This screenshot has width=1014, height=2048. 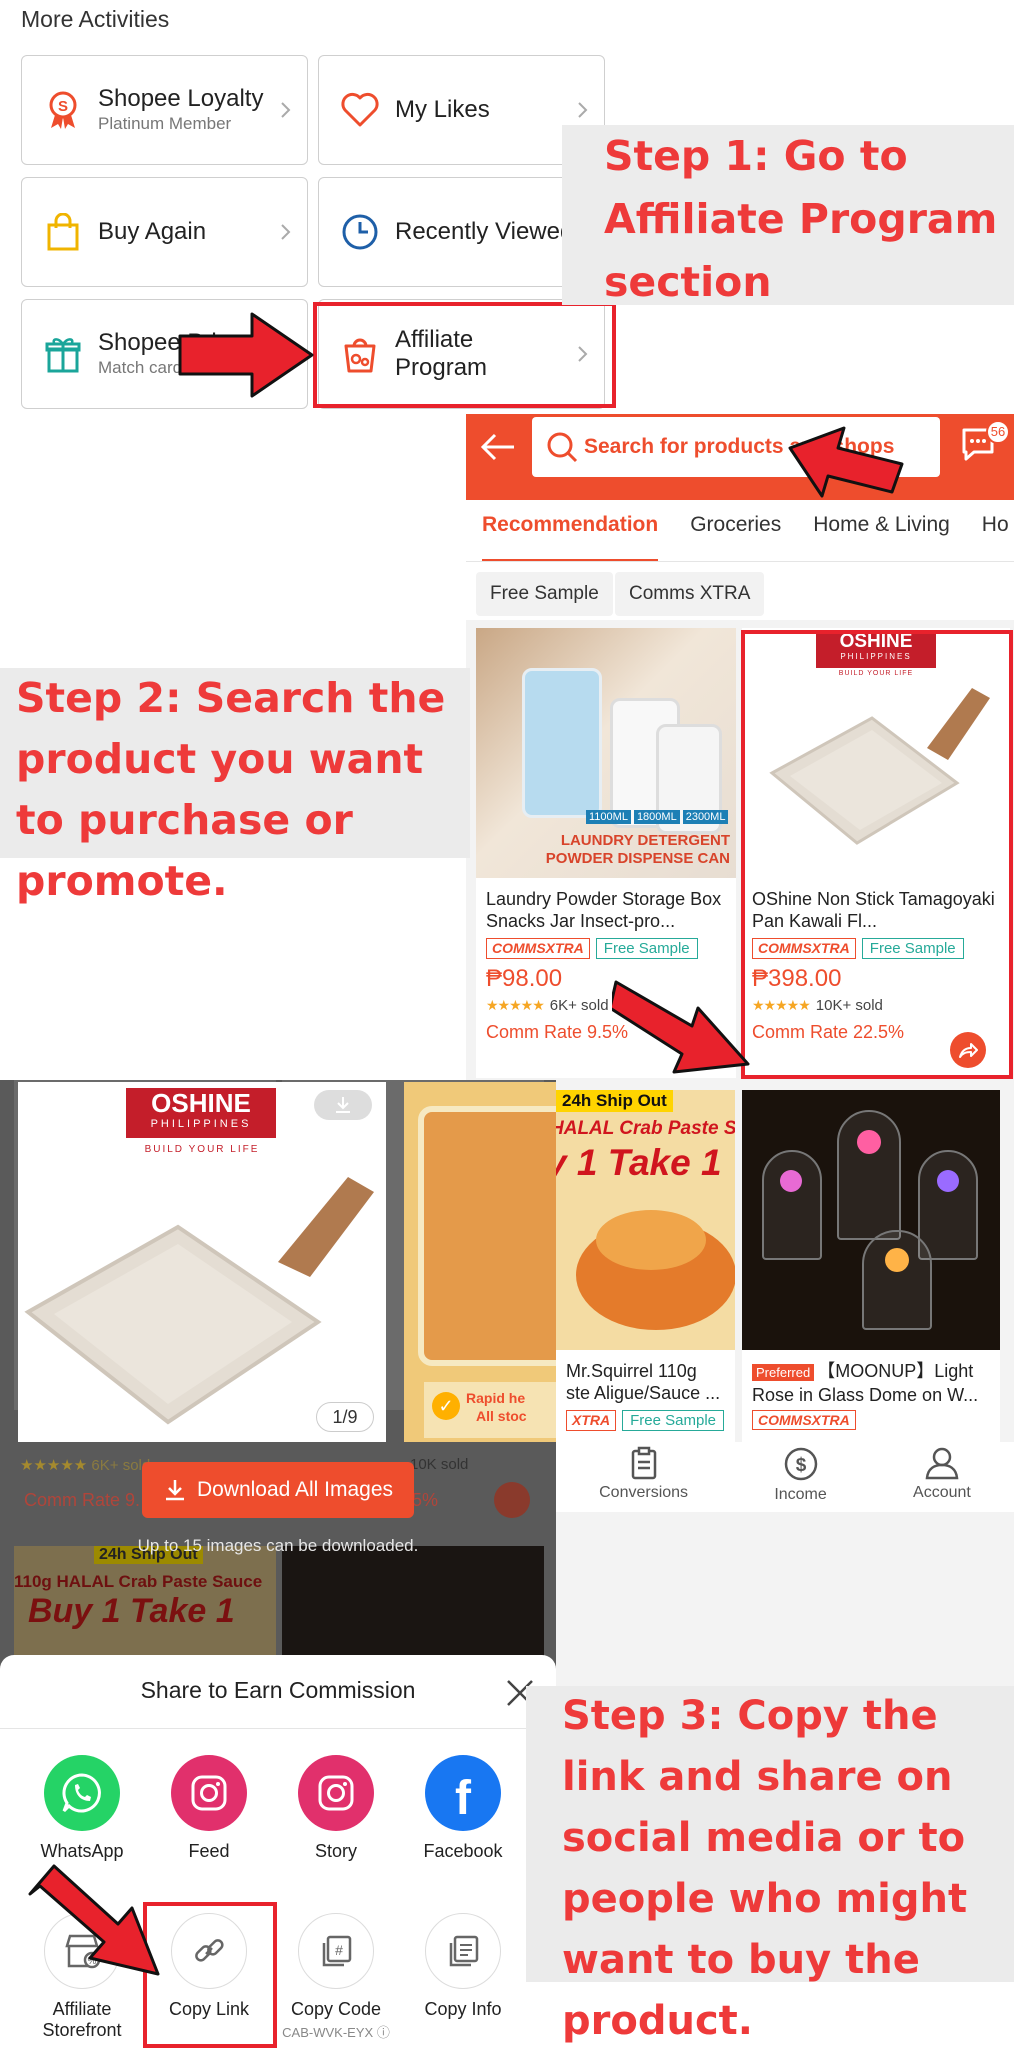 What do you see at coordinates (998, 432) in the screenshot?
I see `chat-badge: 56` at bounding box center [998, 432].